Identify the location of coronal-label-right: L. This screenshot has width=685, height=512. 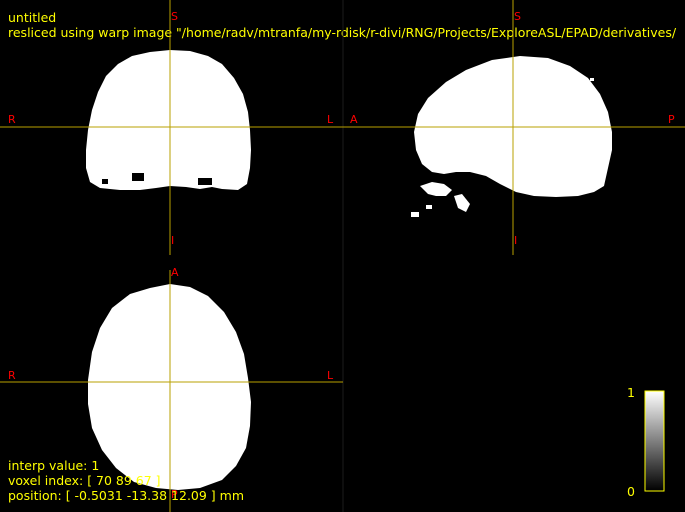
(330, 119).